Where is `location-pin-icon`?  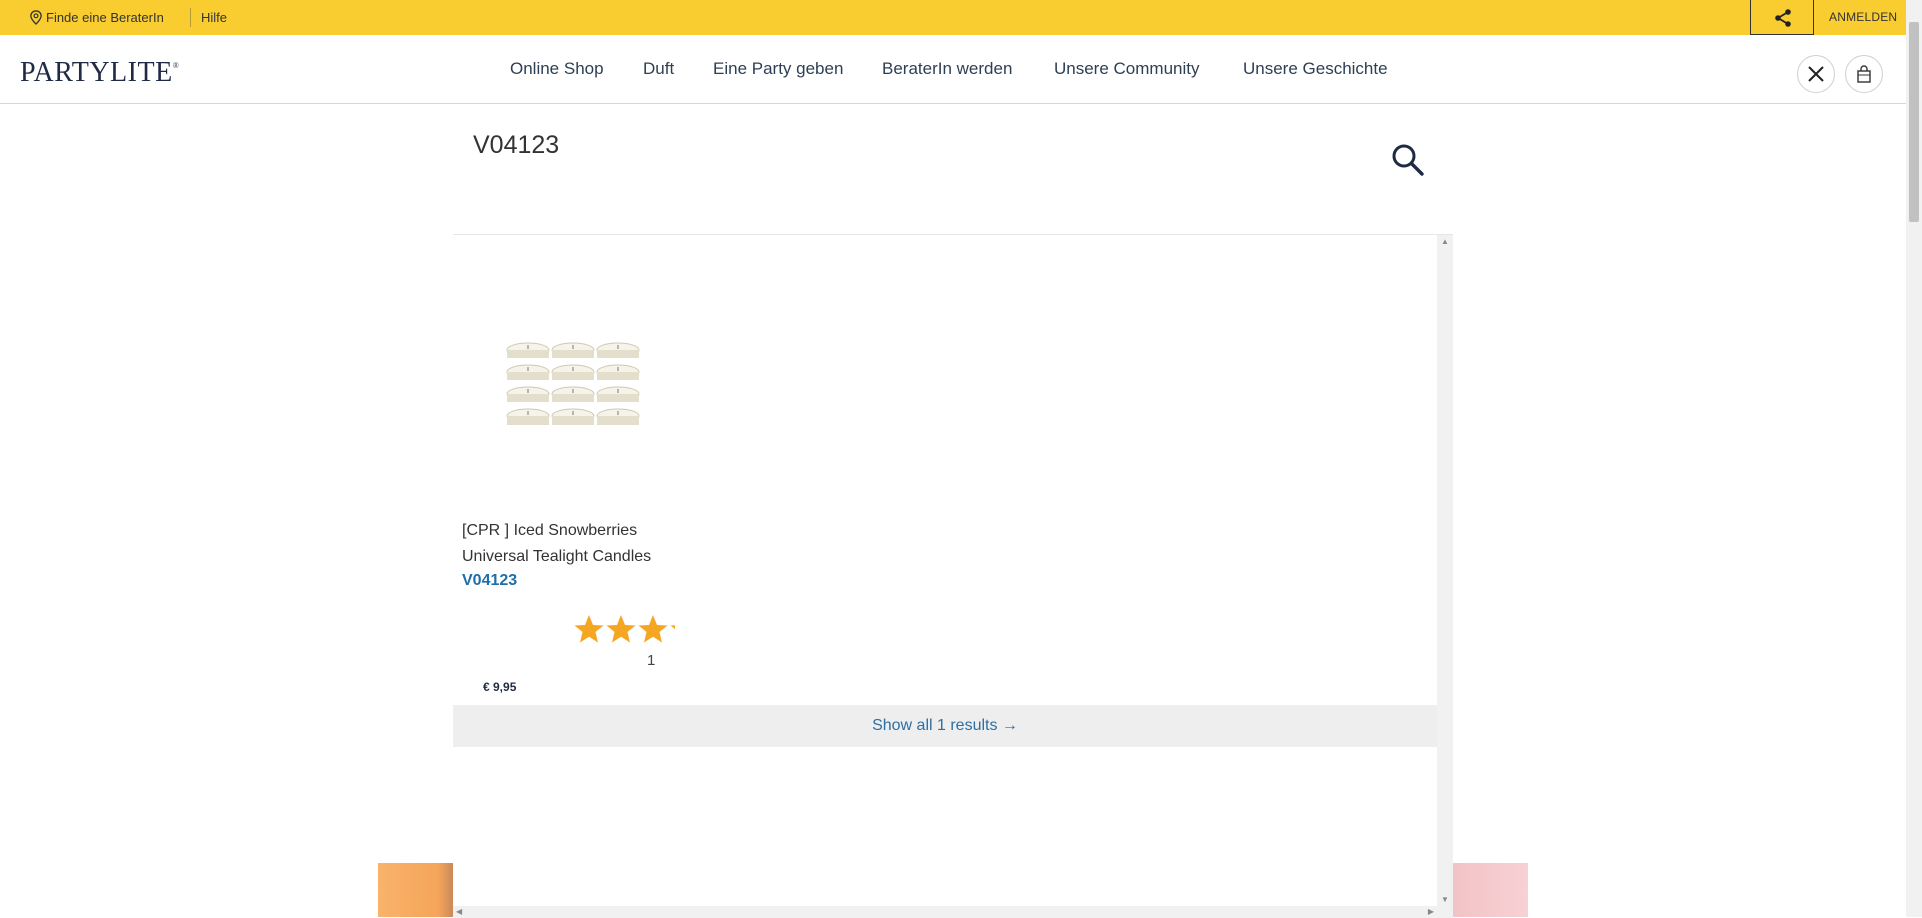 location-pin-icon is located at coordinates (36, 17).